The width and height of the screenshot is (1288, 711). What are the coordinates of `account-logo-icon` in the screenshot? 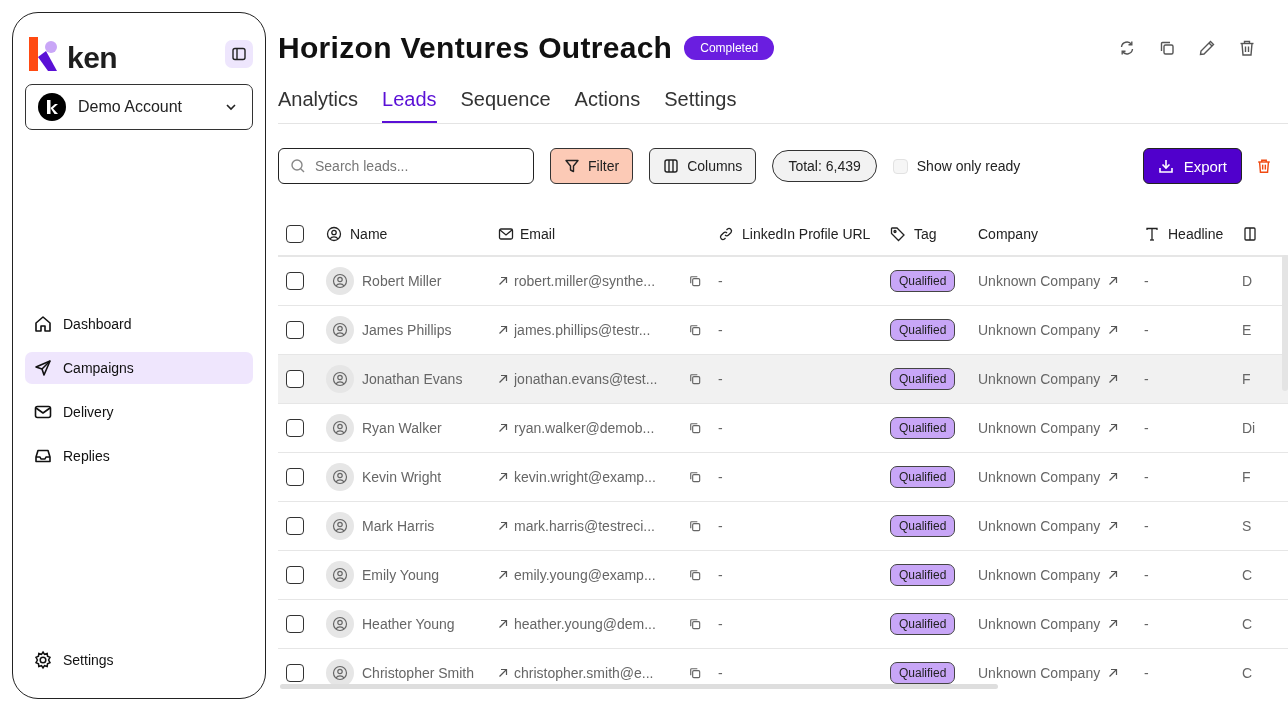 It's located at (52, 107).